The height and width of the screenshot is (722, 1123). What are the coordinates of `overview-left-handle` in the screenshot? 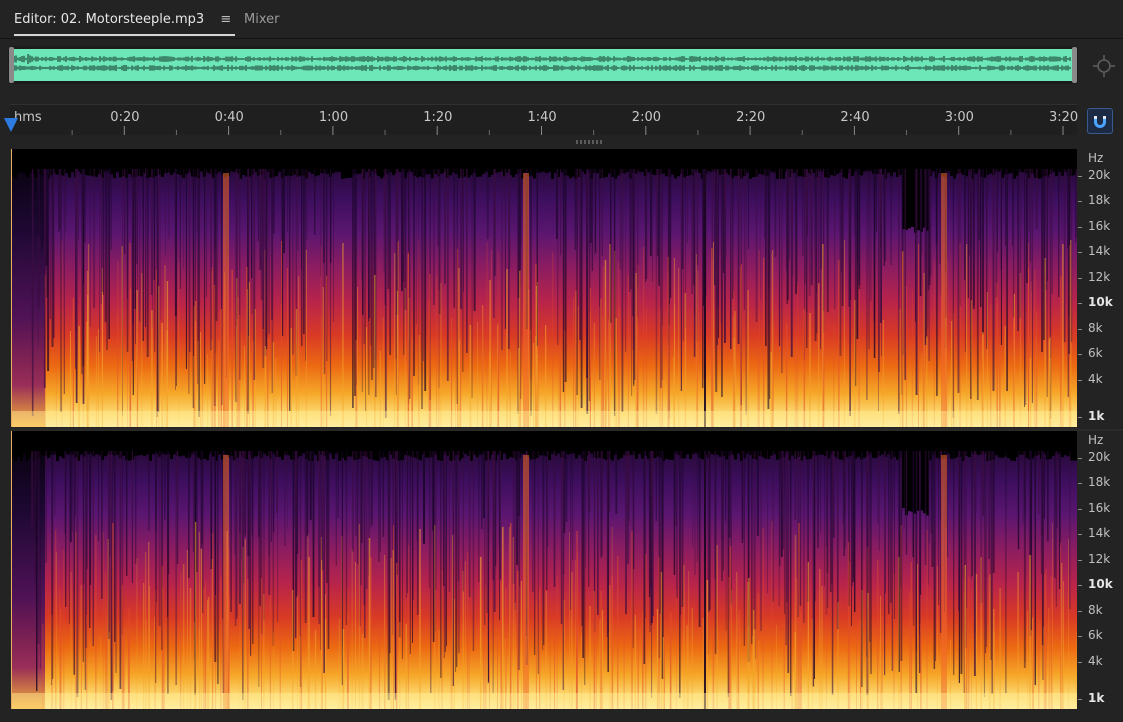 It's located at (11, 65).